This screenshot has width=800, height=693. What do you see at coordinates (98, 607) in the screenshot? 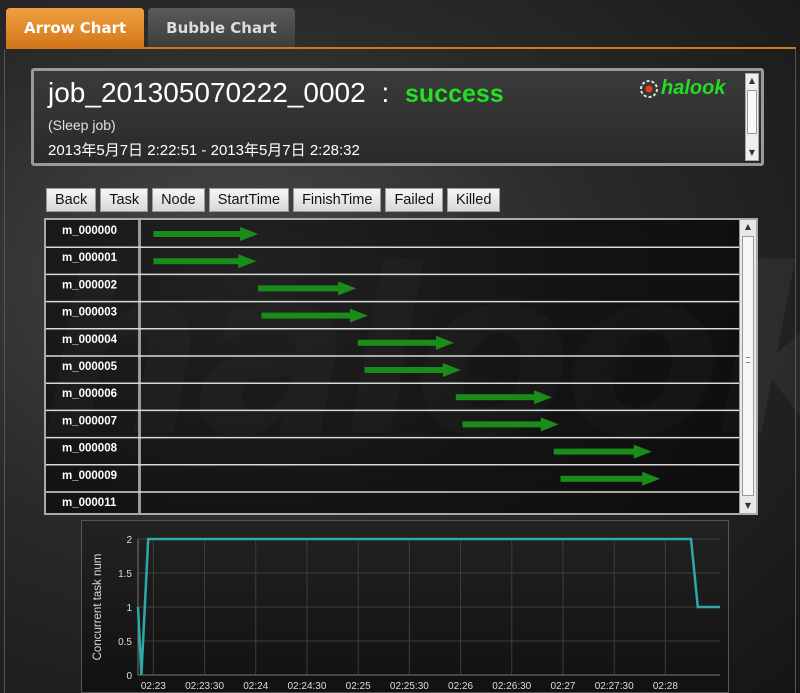
I see `y-axis-label: Concurrent task num` at bounding box center [98, 607].